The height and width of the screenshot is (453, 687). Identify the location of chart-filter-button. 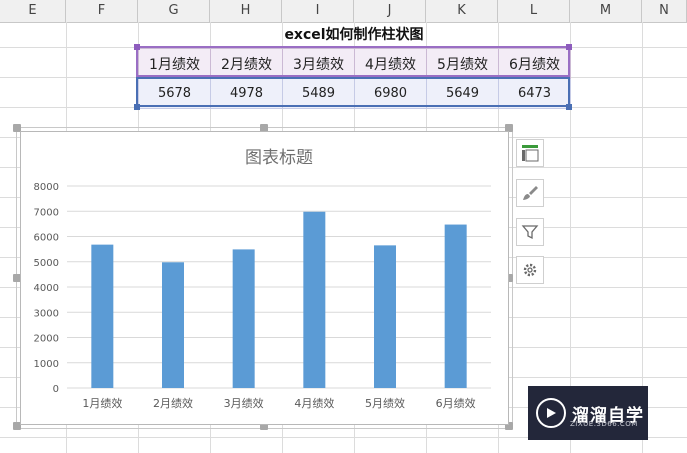
(530, 232).